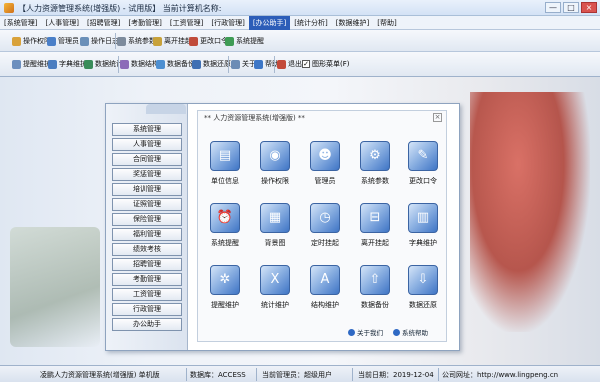 This screenshot has width=600, height=382. I want to click on tool-label: 数据备份, so click(181, 64).